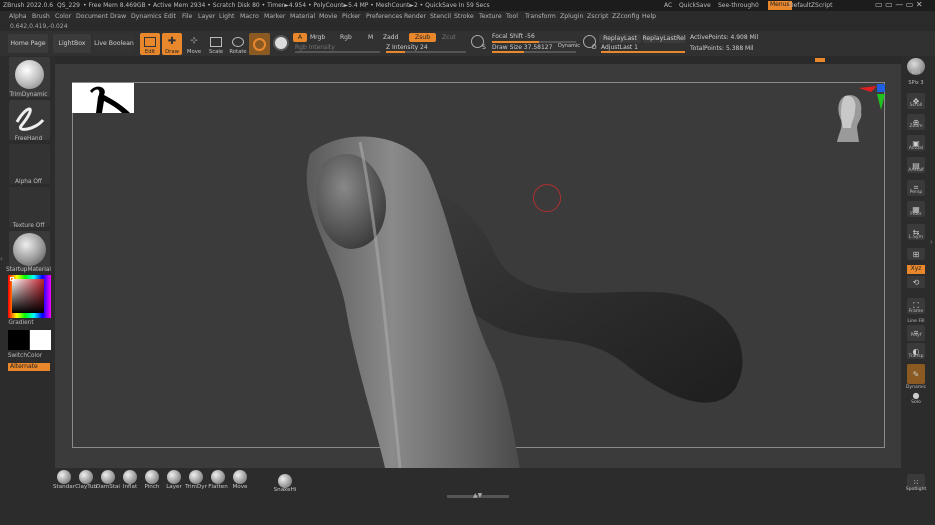 This screenshot has width=935, height=525. I want to click on dynamic-toggle: Dynamic, so click(569, 46).